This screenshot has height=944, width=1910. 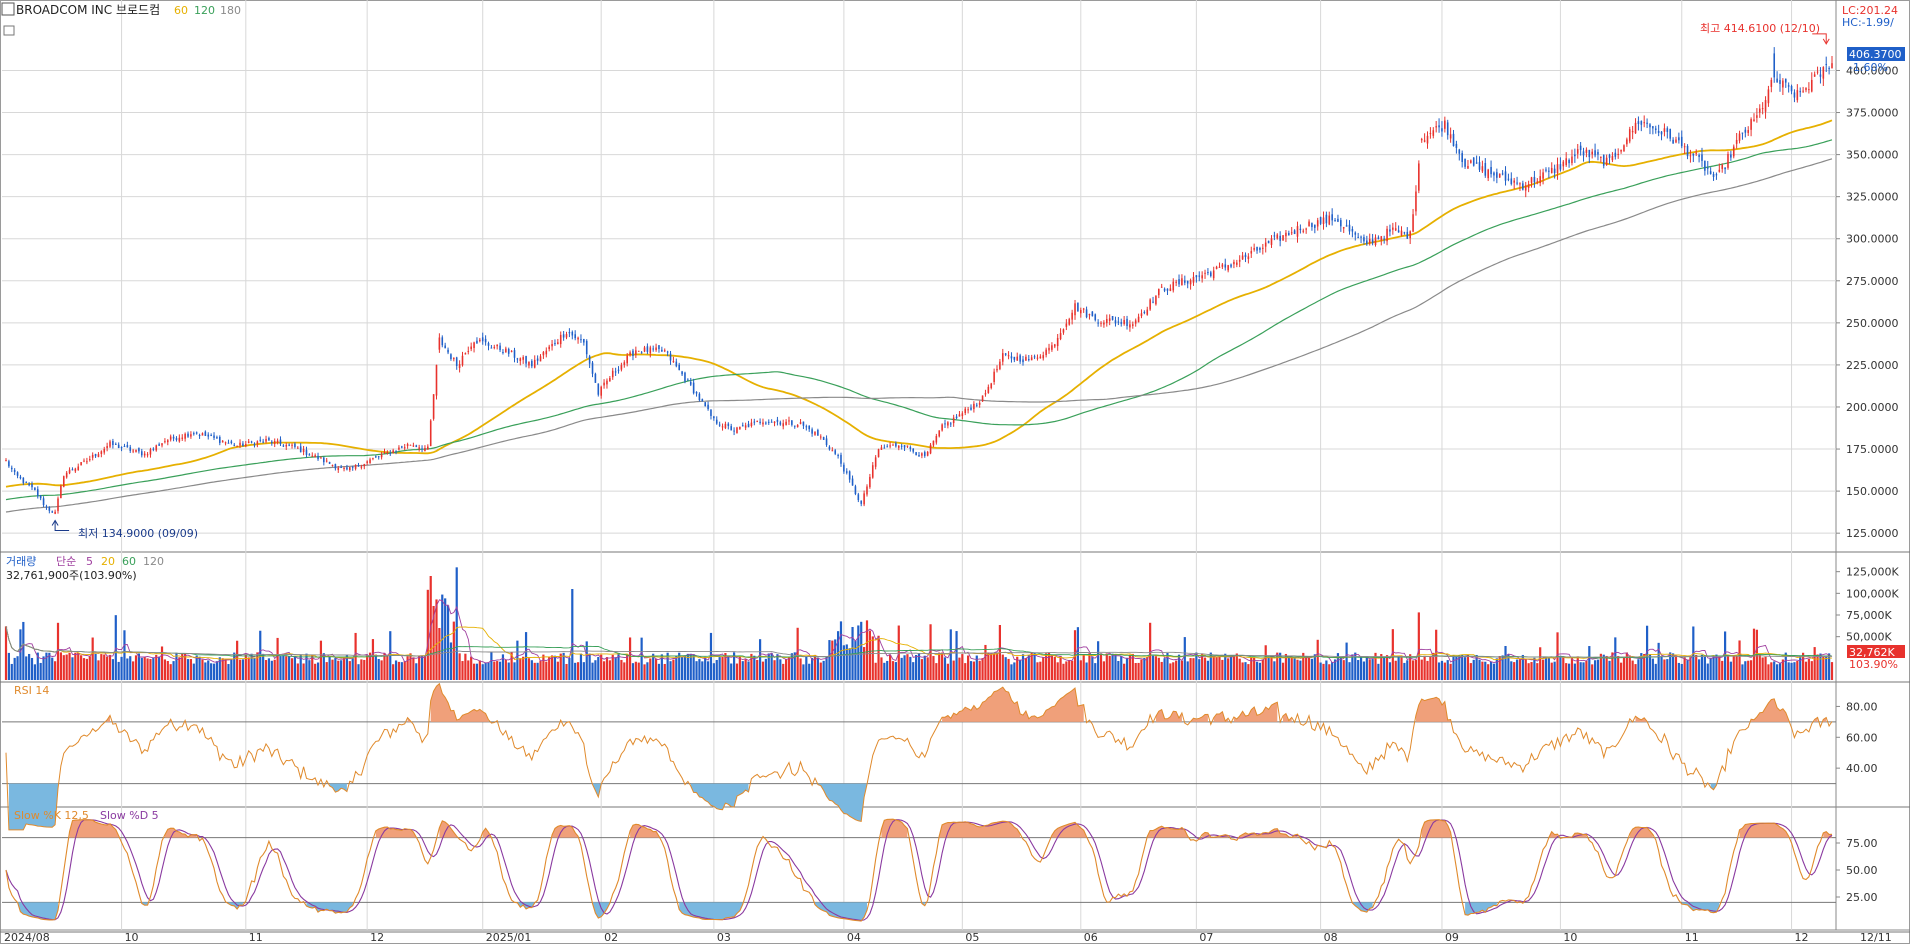 What do you see at coordinates (919, 623) in the screenshot?
I see `volume-panel` at bounding box center [919, 623].